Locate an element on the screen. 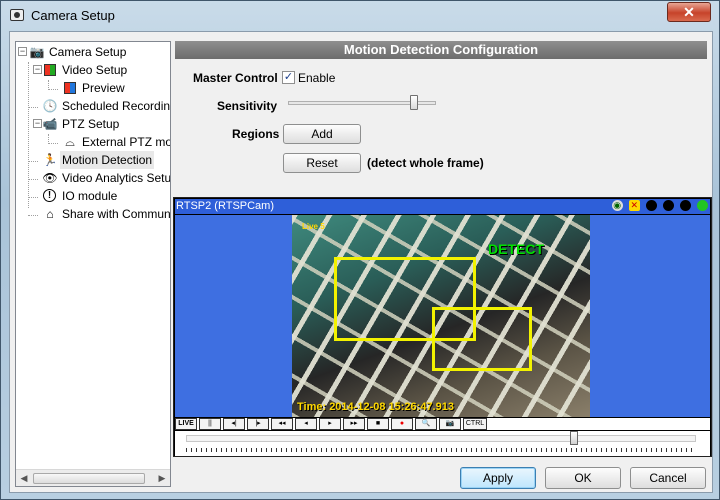 The height and width of the screenshot is (500, 720). regions-label: Regions is located at coordinates (256, 134).